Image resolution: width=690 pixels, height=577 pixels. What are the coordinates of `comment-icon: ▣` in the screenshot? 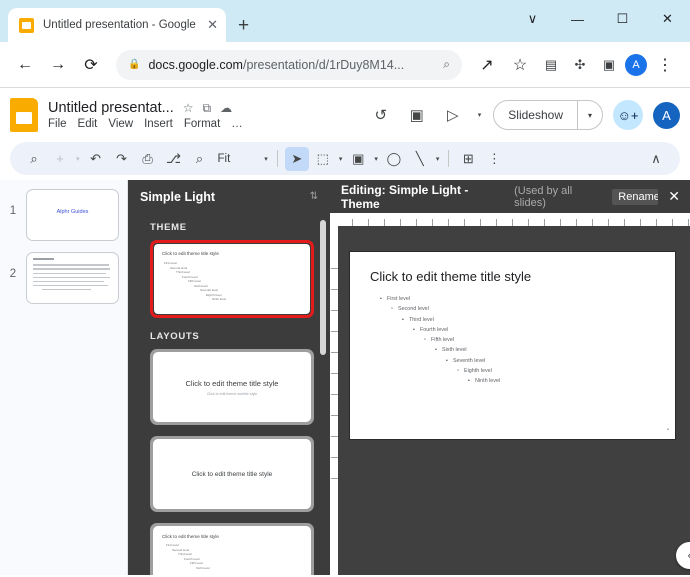 It's located at (417, 115).